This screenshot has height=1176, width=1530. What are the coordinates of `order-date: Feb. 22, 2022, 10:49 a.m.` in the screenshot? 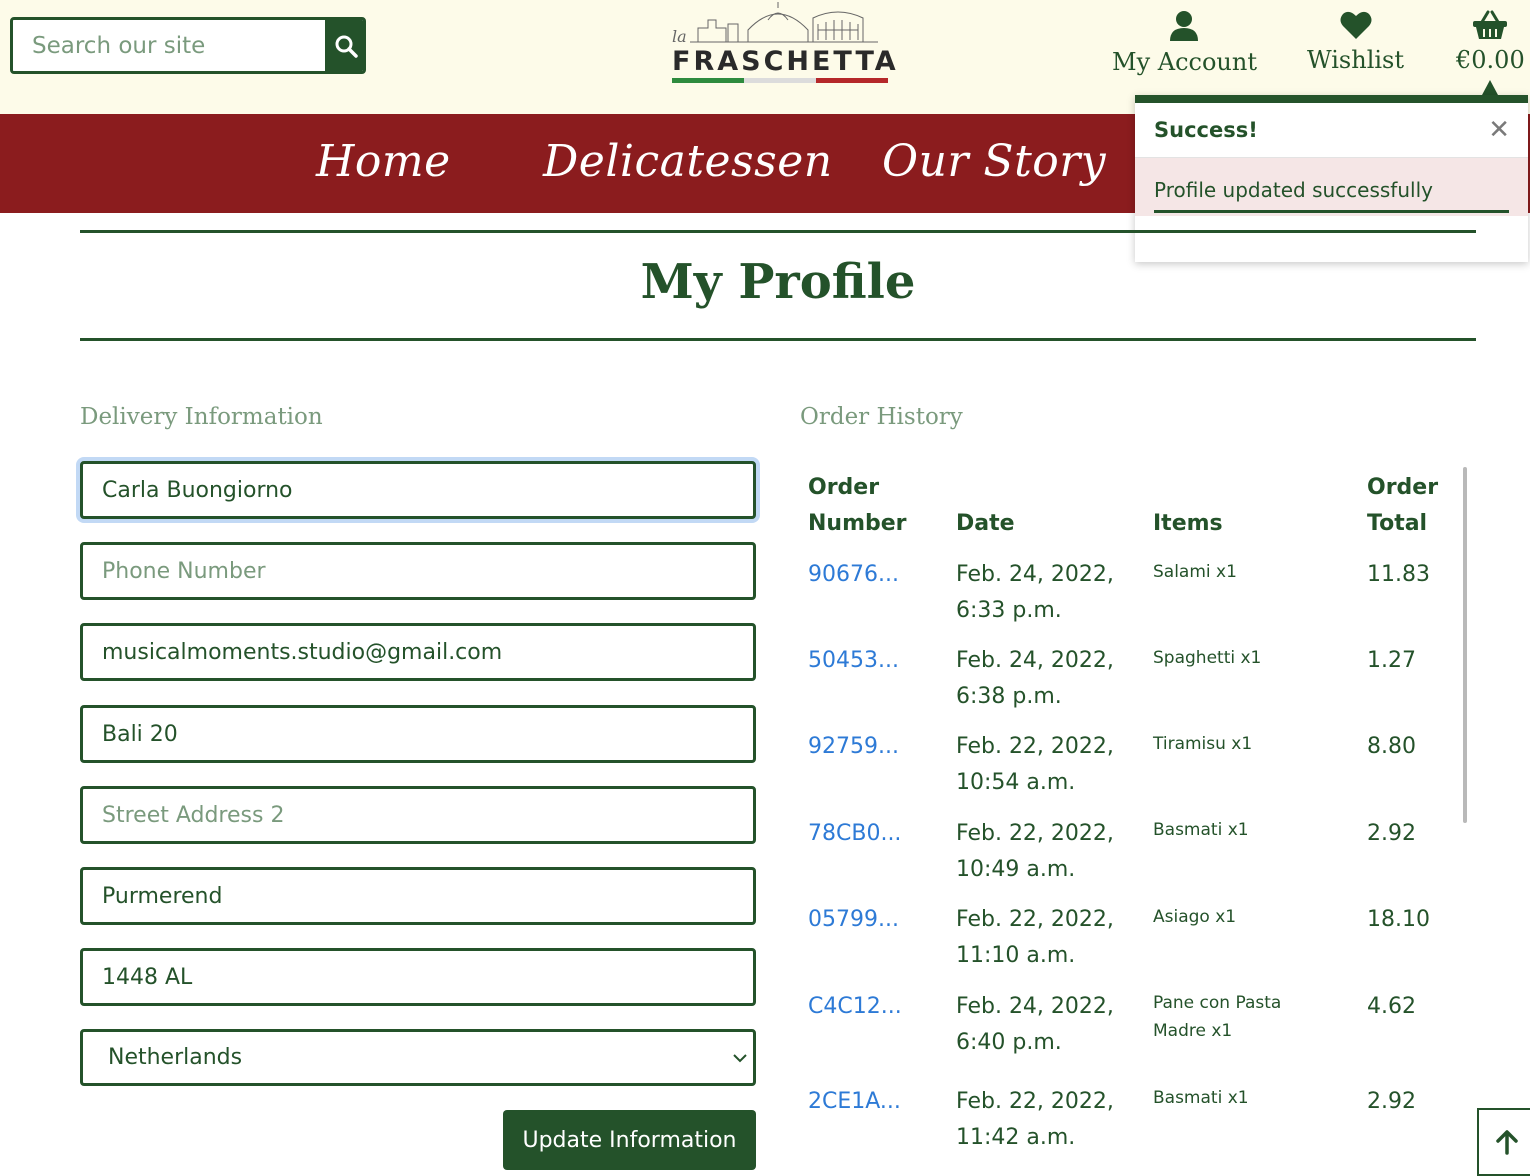 It's located at (1035, 851).